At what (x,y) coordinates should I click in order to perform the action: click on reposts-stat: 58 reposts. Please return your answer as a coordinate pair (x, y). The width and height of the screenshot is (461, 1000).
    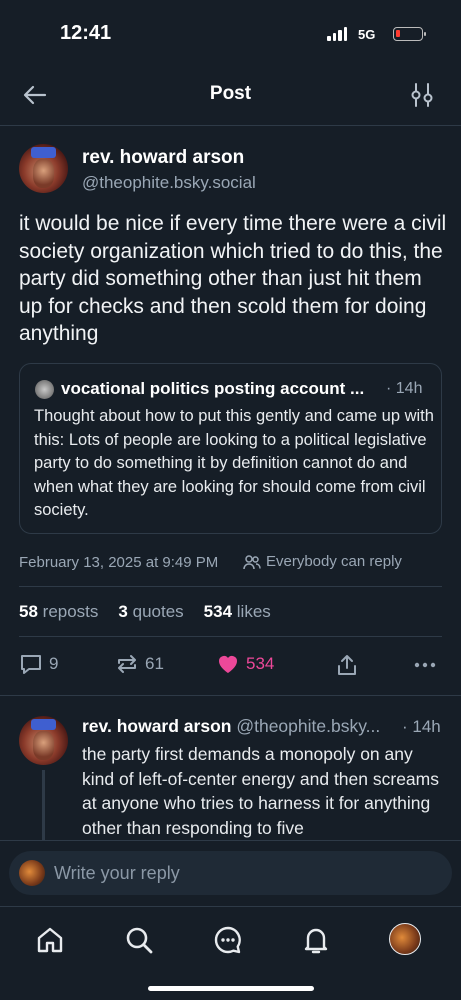
    Looking at the image, I should click on (58, 612).